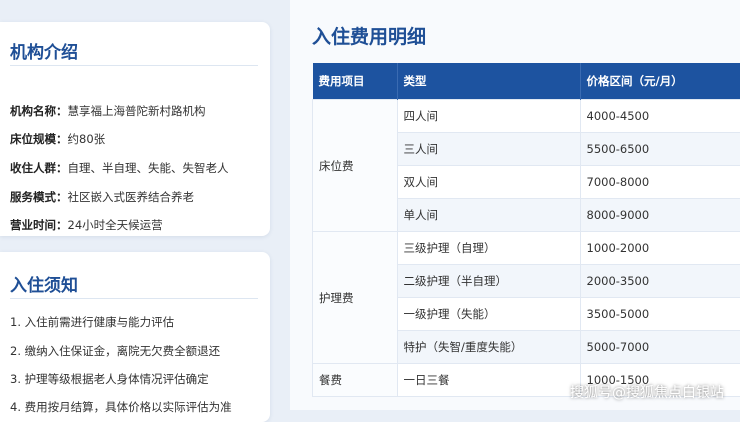 This screenshot has width=740, height=422. What do you see at coordinates (115, 351) in the screenshot?
I see `note-item: 2. 缴纳入住保证金，离院无欠费全额退还` at bounding box center [115, 351].